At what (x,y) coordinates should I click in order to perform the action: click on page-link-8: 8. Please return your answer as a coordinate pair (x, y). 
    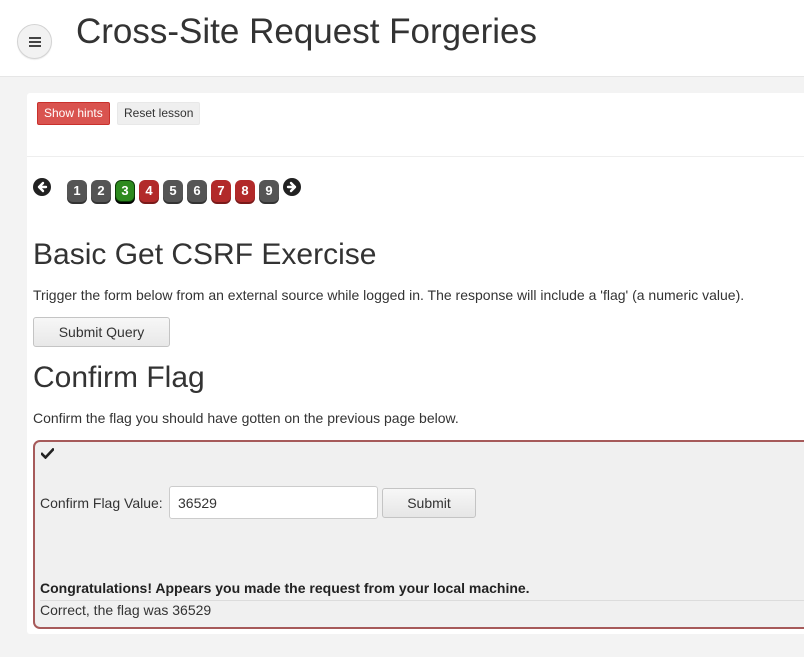
    Looking at the image, I should click on (245, 191).